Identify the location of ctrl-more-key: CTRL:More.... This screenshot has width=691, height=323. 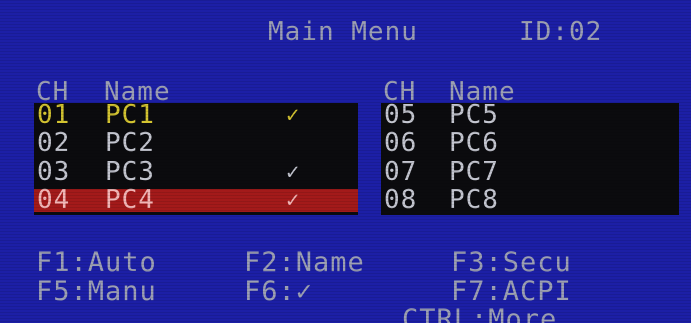
(505, 314).